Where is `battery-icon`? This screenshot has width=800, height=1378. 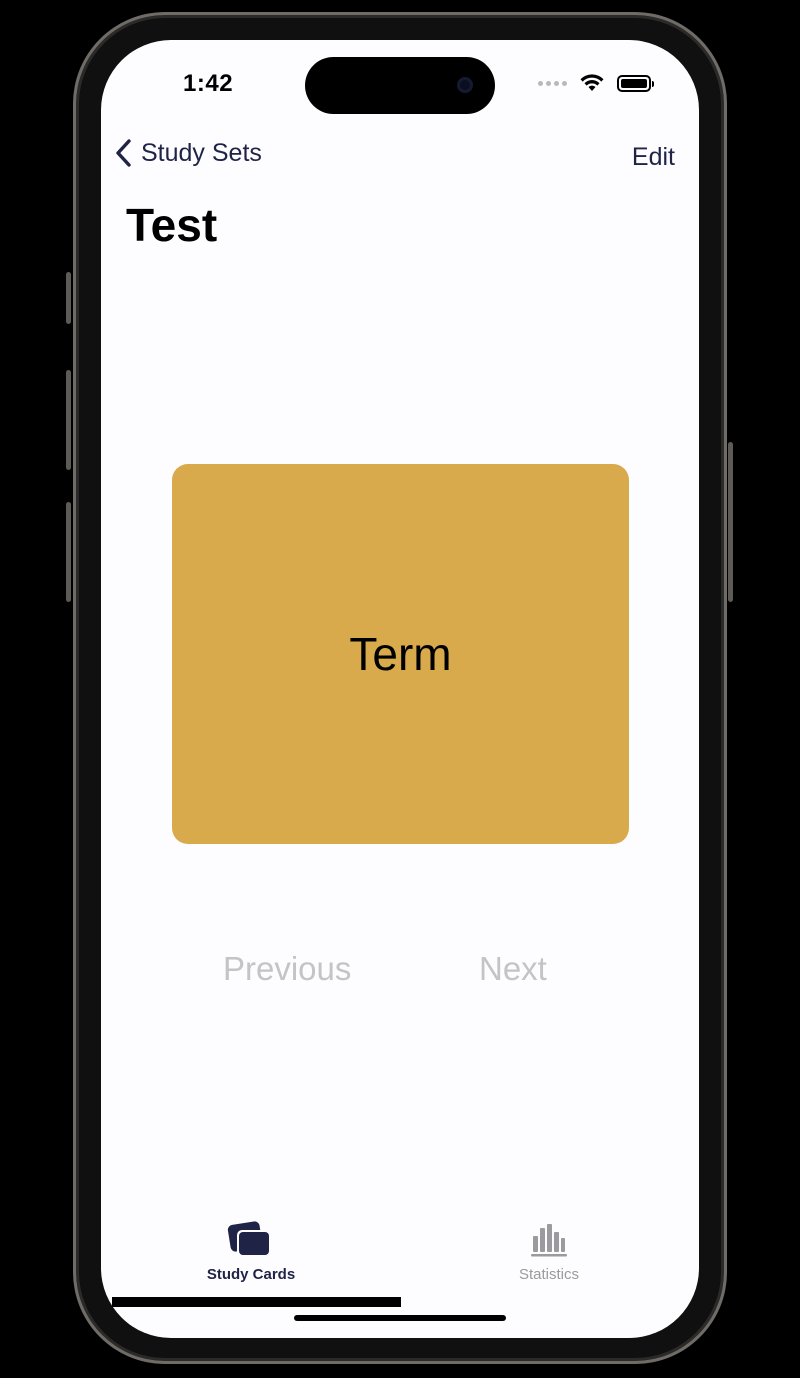
battery-icon is located at coordinates (635, 83).